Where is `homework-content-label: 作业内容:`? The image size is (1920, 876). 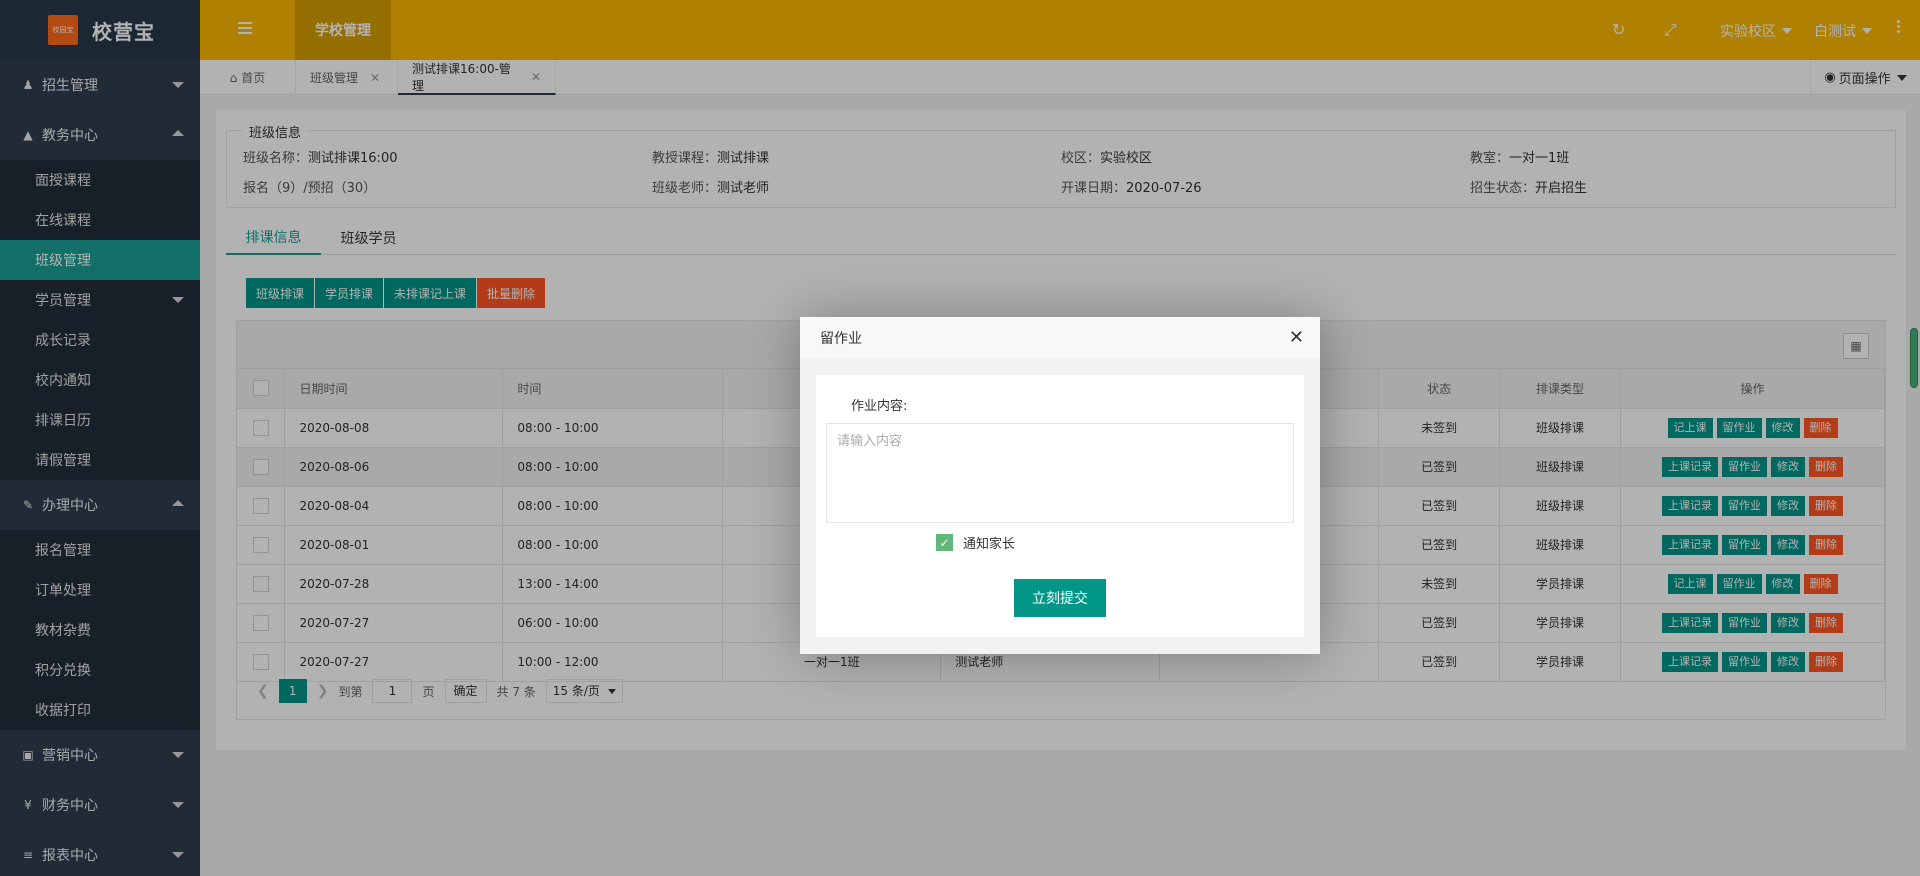
homework-content-label: 作业内容: is located at coordinates (879, 406).